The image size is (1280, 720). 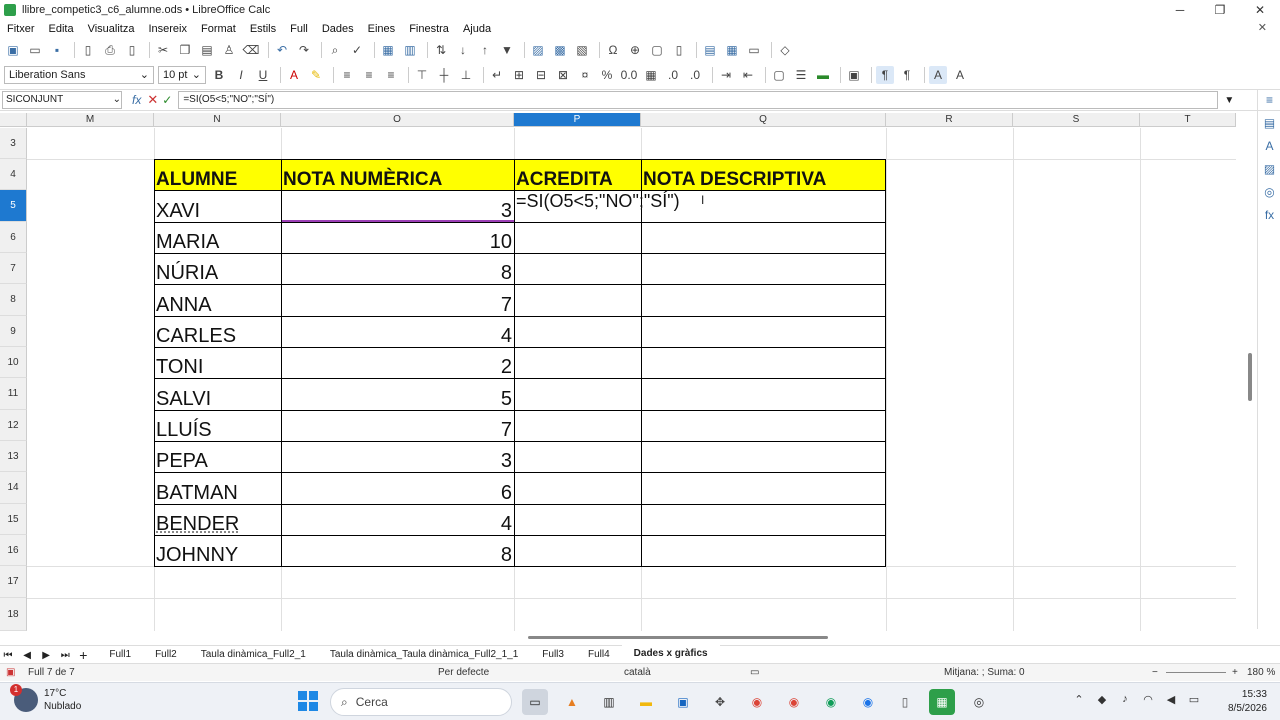 What do you see at coordinates (563, 75) in the screenshot?
I see `merge-center-icon: ⊠` at bounding box center [563, 75].